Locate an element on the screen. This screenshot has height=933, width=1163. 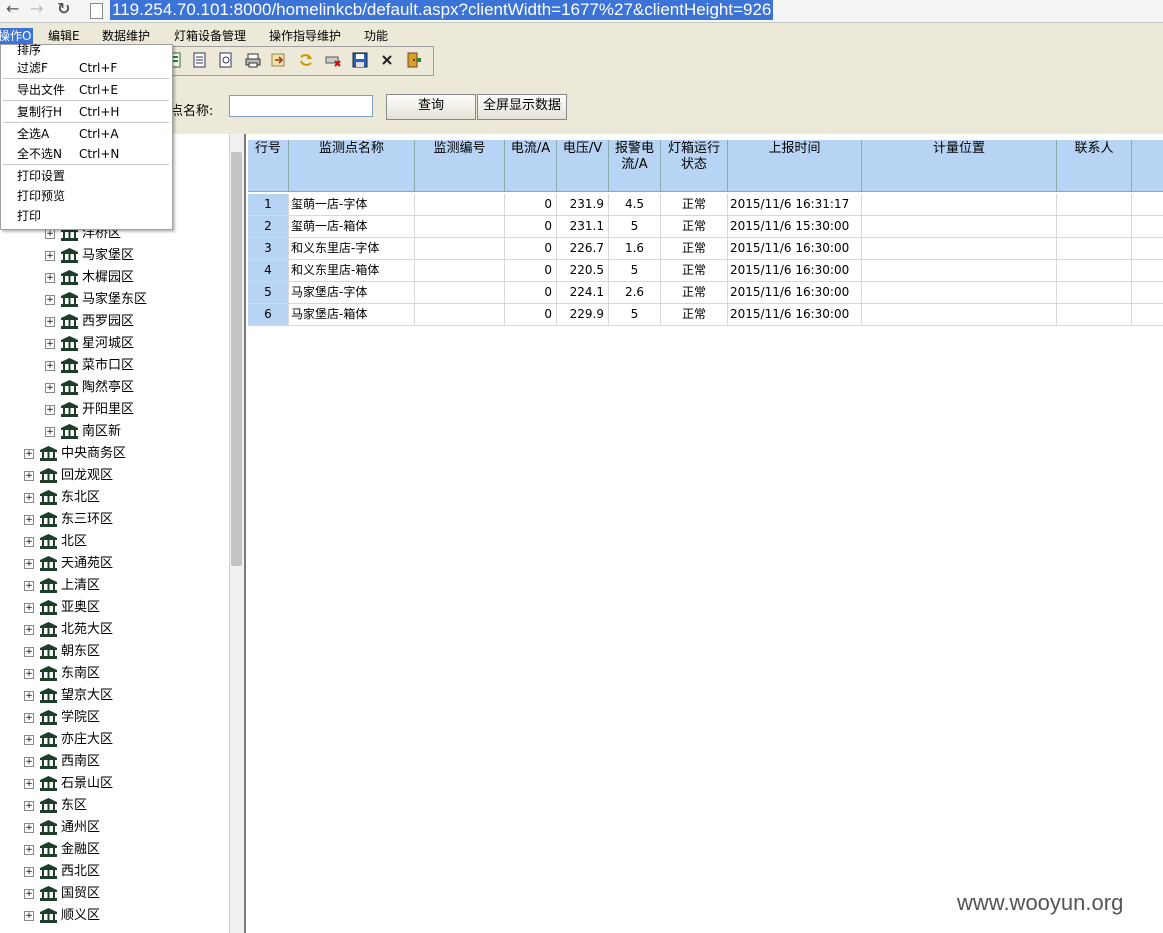
refresh-icon is located at coordinates (306, 60).